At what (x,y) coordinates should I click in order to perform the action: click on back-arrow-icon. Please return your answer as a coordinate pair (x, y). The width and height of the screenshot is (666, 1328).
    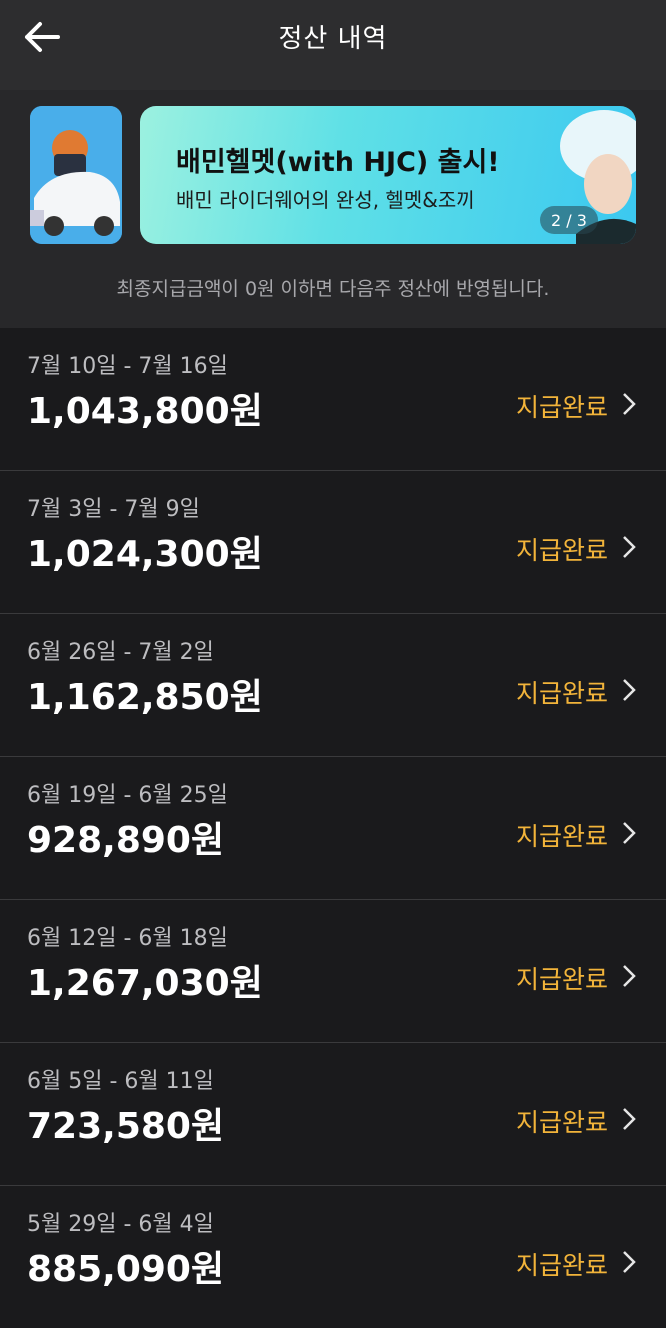
    Looking at the image, I should click on (42, 37).